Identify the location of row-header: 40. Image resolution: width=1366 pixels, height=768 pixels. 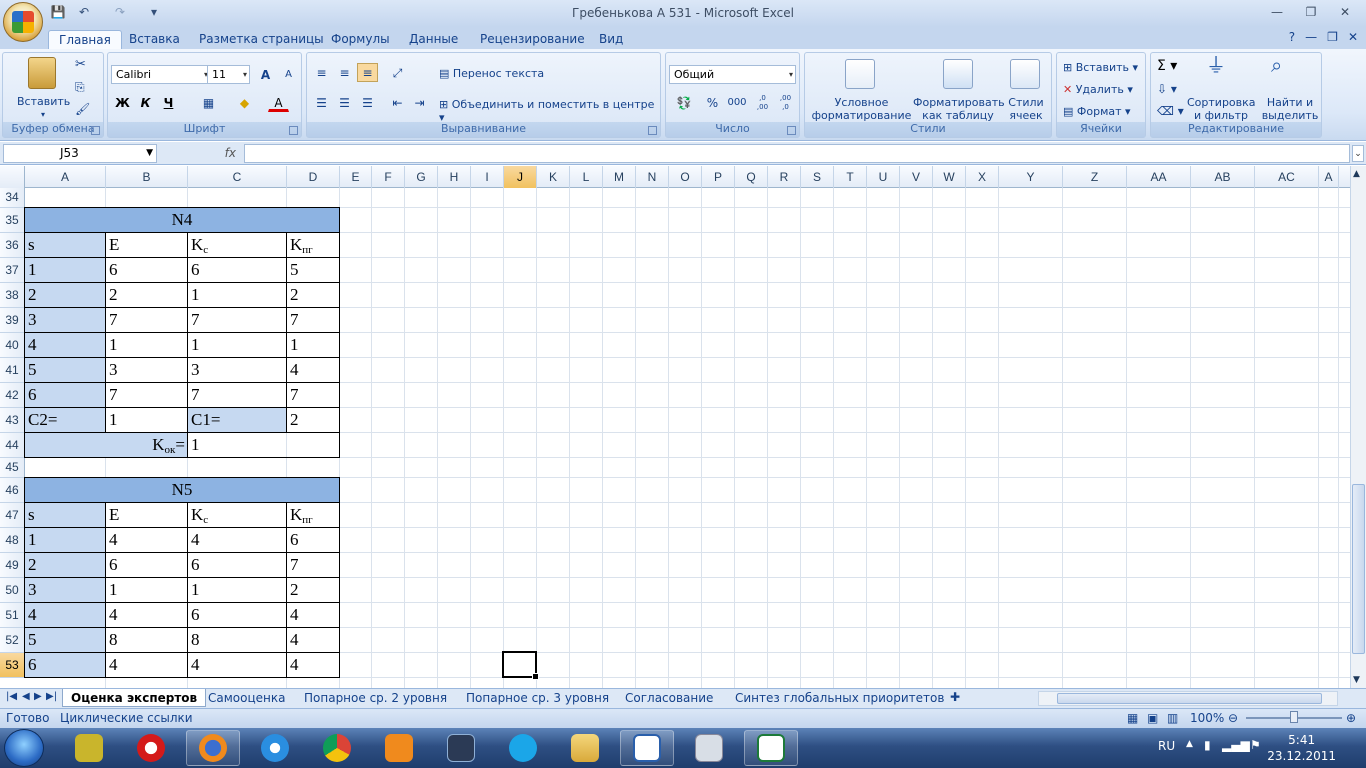
(12, 345).